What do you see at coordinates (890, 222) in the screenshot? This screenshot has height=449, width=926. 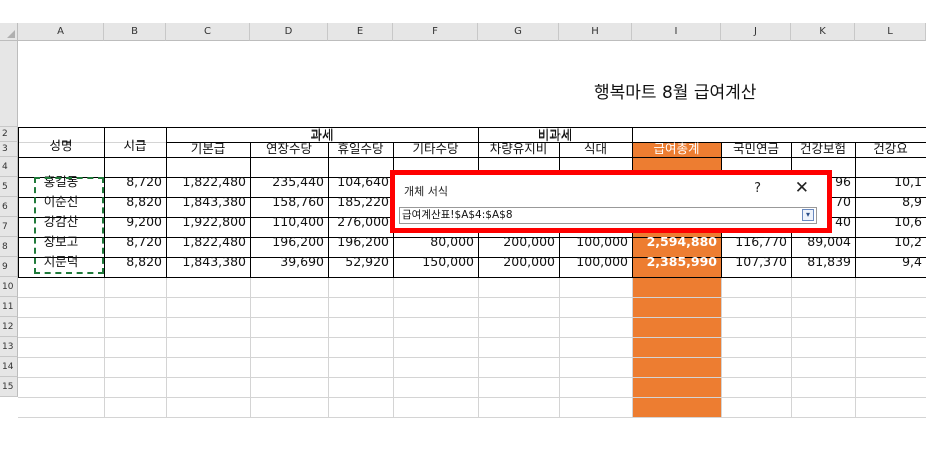 I see `cell-care: 10,6` at bounding box center [890, 222].